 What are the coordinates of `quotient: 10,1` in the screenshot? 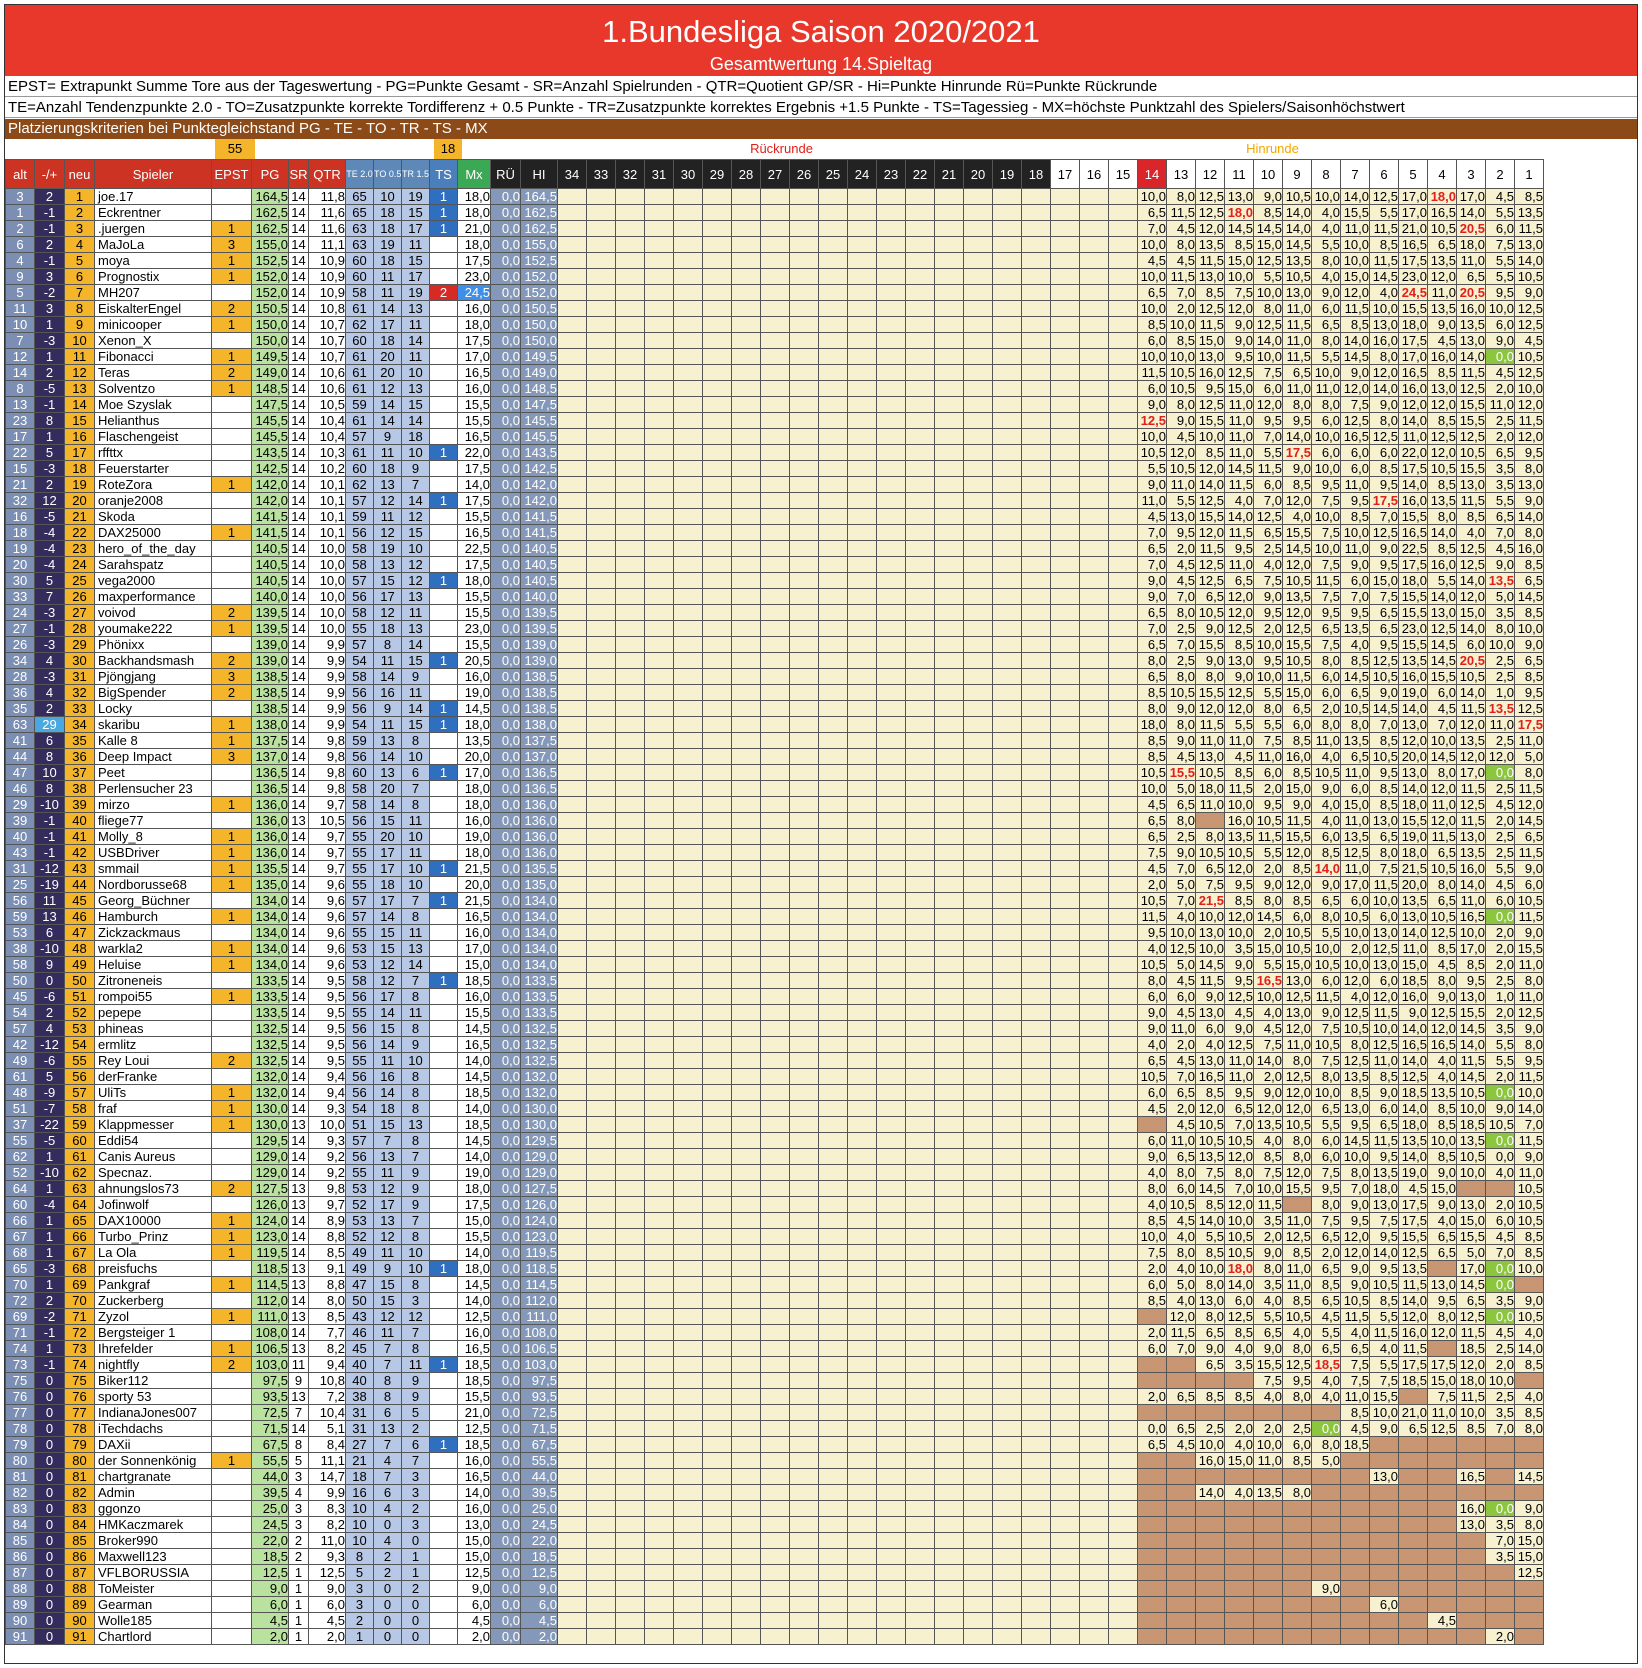 It's located at (327, 532).